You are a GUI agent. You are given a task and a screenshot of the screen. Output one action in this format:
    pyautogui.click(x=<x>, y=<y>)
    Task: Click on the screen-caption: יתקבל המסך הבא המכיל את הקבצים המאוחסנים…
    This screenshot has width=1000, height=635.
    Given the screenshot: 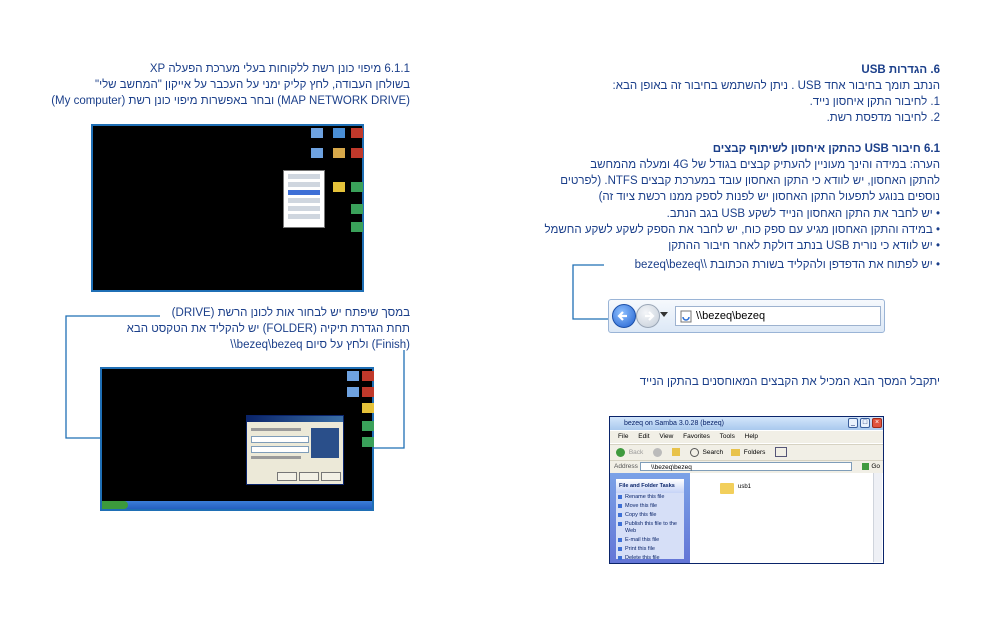 What is the action you would take?
    pyautogui.click(x=789, y=382)
    